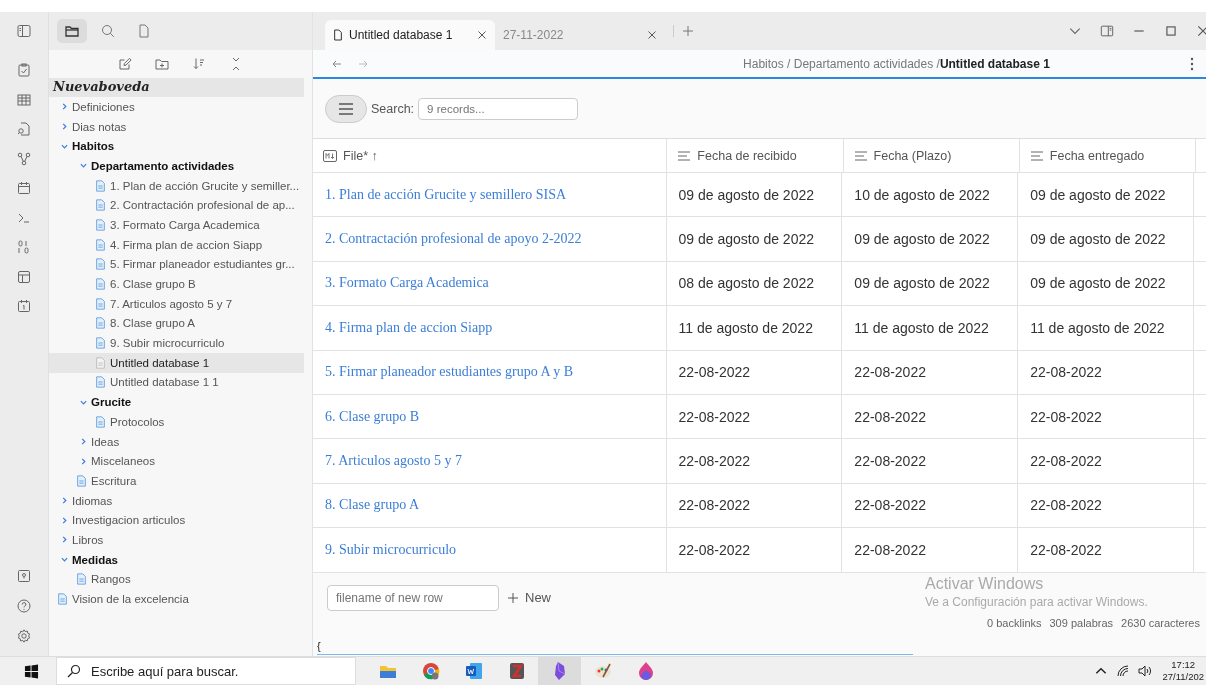 The height and width of the screenshot is (685, 1206). I want to click on file-item: Escritura, so click(176, 481).